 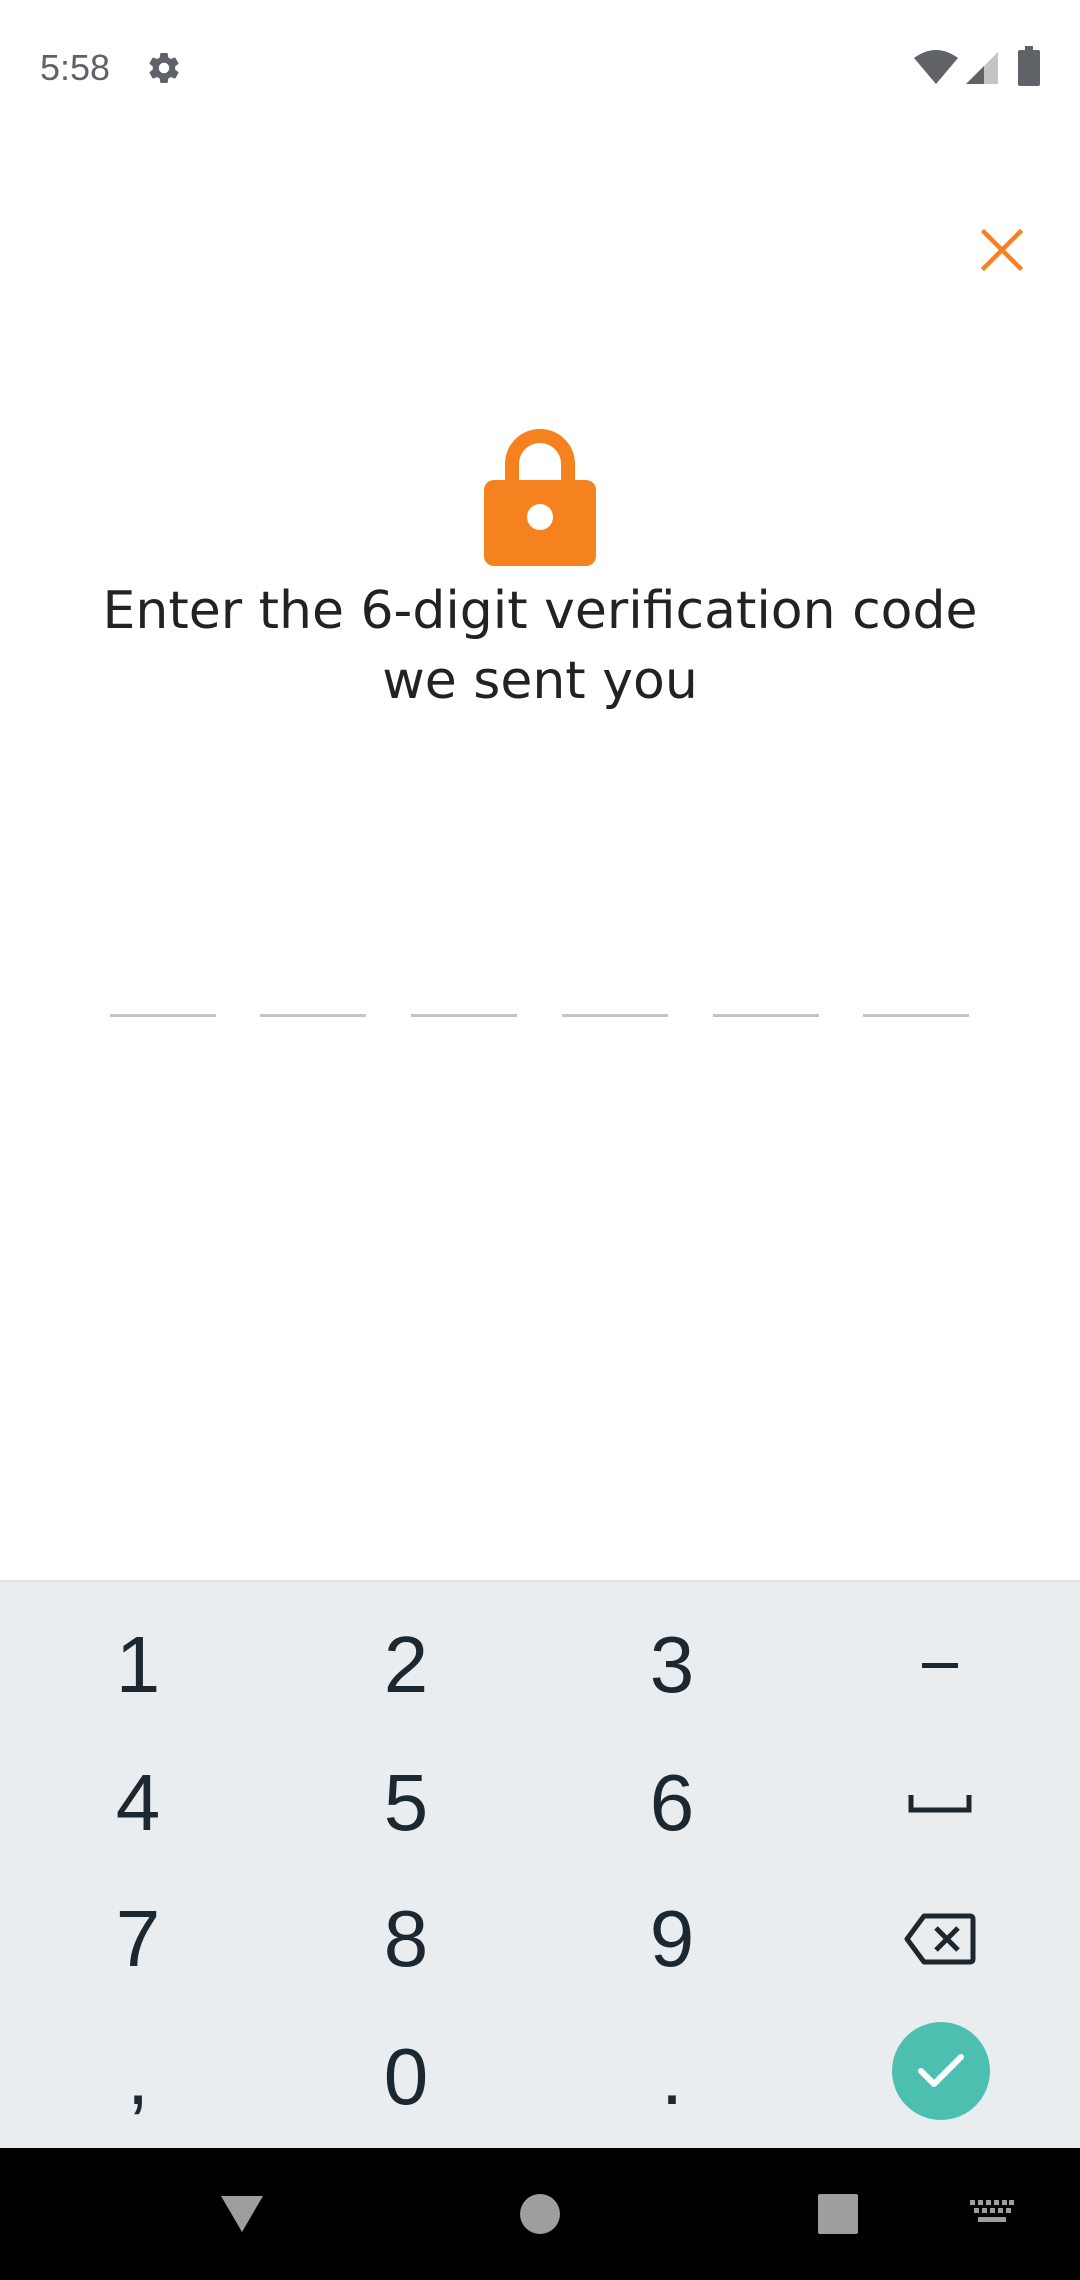 I want to click on enter-key, so click(x=941, y=2071).